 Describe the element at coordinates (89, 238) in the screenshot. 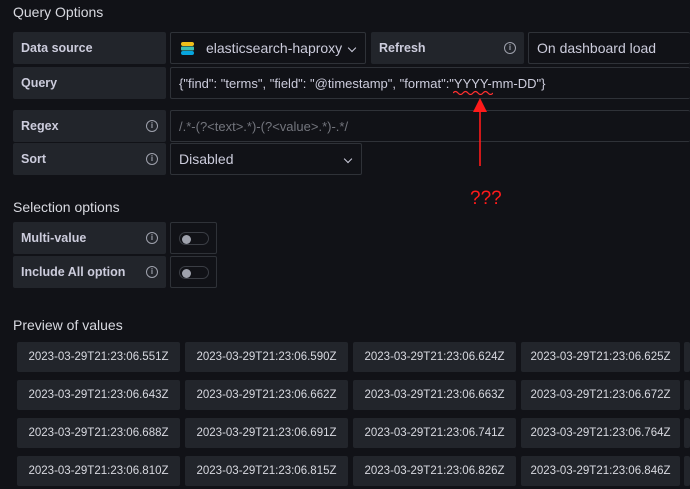

I see `multi-value-label: Multi-value i` at that location.